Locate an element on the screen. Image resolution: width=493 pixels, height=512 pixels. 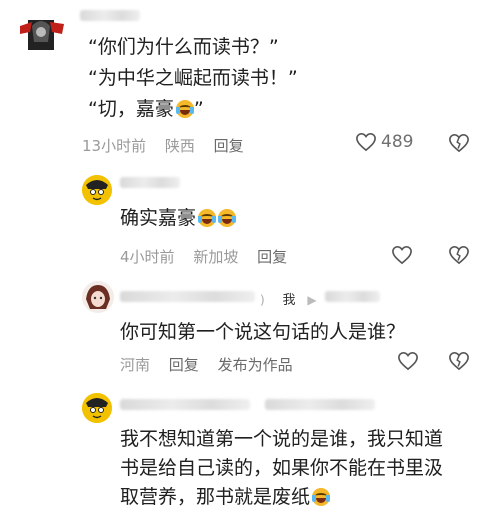
avatar-image-icon is located at coordinates (42, 35).